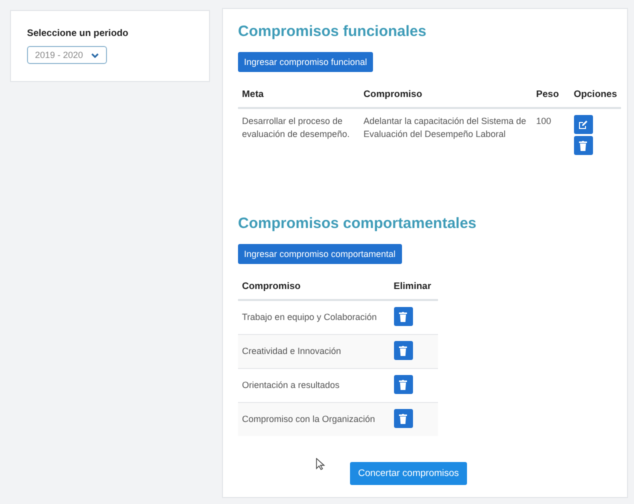 The image size is (634, 504). Describe the element at coordinates (320, 254) in the screenshot. I see `add-behavioral-button: Ingresar compromiso comportamental` at that location.